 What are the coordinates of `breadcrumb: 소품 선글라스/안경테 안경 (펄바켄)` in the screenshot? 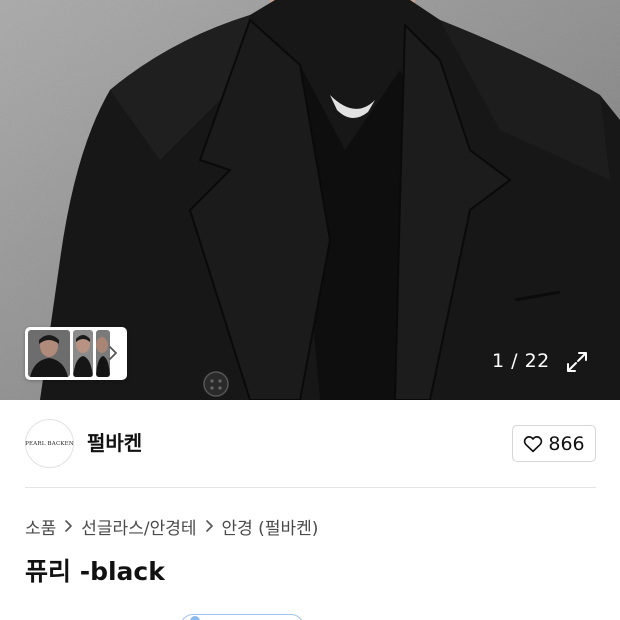 It's located at (172, 526).